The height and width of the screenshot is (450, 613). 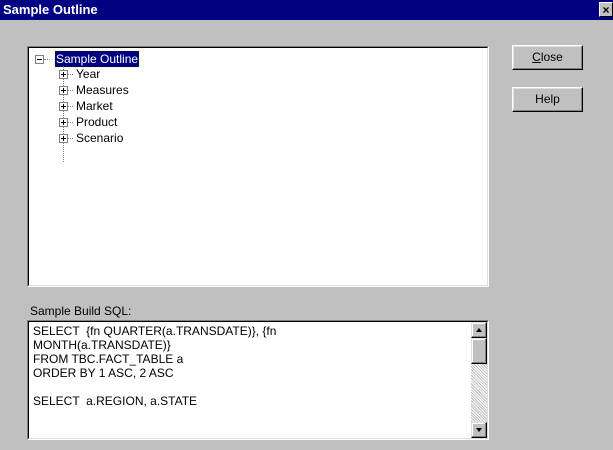 I want to click on scroll-thumb, so click(x=479, y=351).